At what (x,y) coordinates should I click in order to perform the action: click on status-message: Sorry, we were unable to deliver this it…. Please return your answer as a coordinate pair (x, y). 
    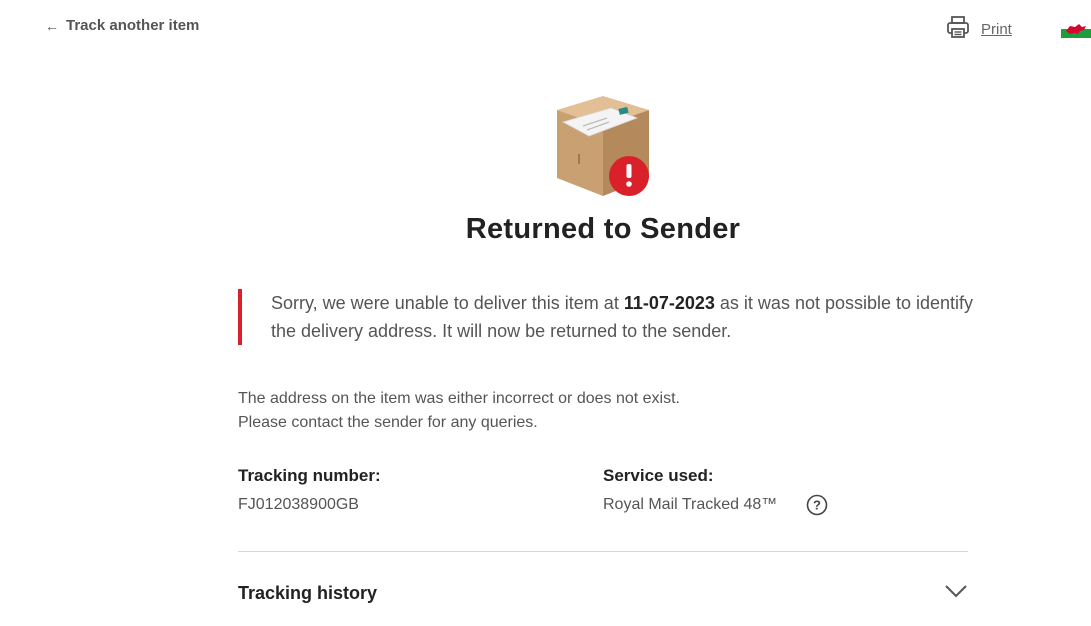
    Looking at the image, I should click on (608, 317).